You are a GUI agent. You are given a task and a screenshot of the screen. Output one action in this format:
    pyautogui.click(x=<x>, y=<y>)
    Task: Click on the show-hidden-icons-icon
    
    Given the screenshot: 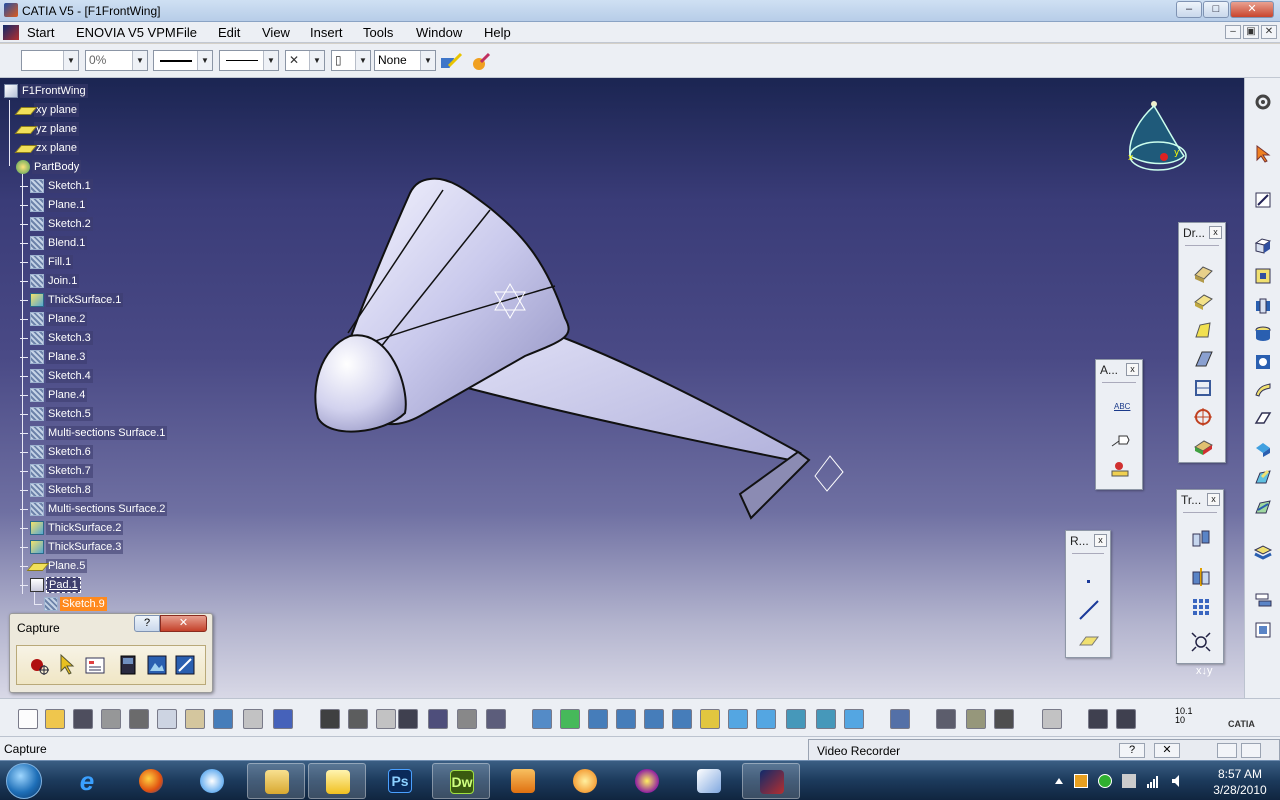 What is the action you would take?
    pyautogui.click(x=1059, y=781)
    